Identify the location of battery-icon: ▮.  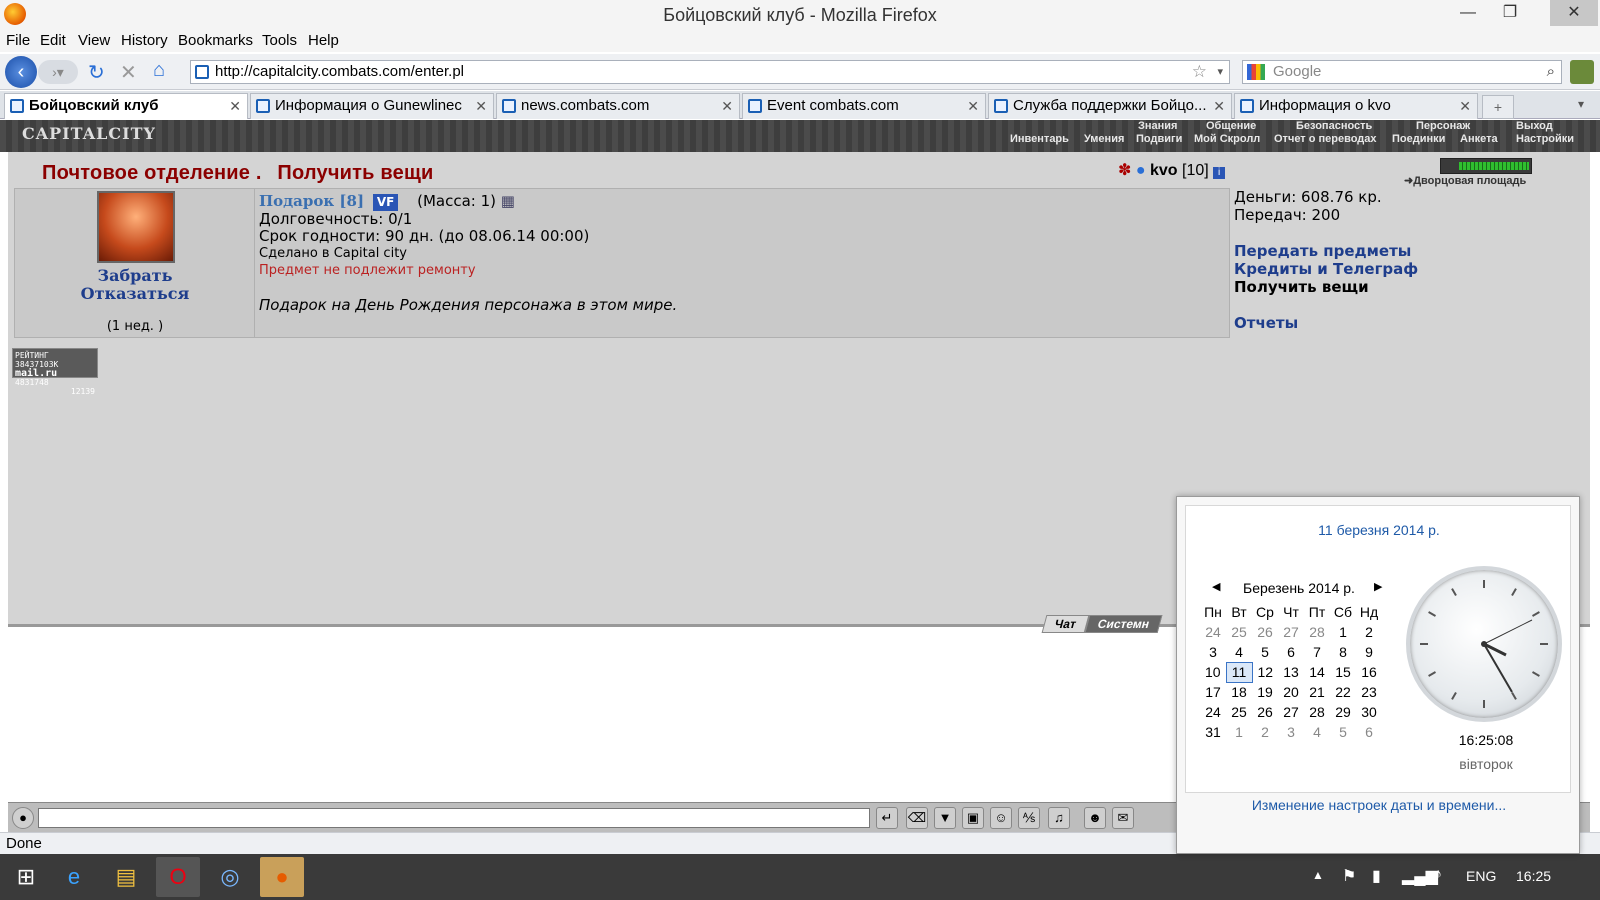
(1376, 876).